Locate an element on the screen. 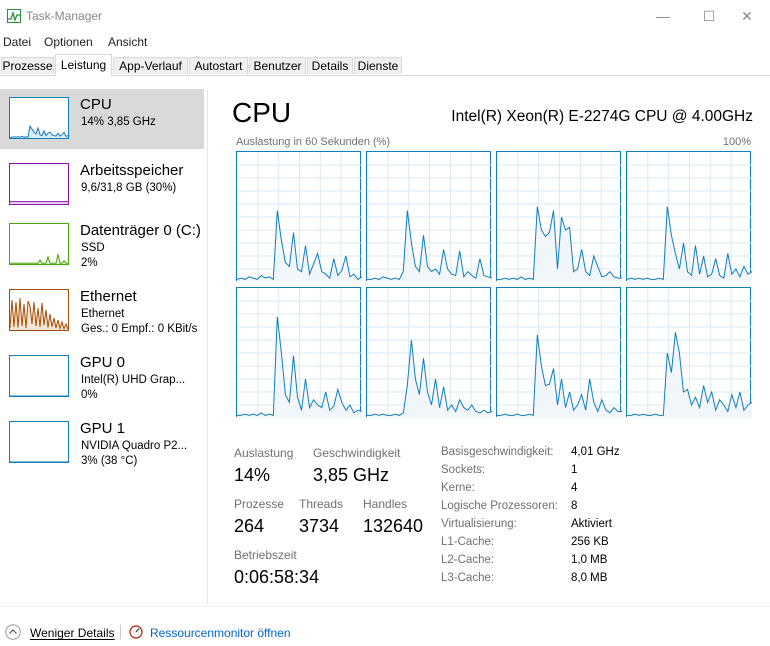  sidebar-item-disk: Datenträger 0 (C:) SSD 2% is located at coordinates (102, 245).